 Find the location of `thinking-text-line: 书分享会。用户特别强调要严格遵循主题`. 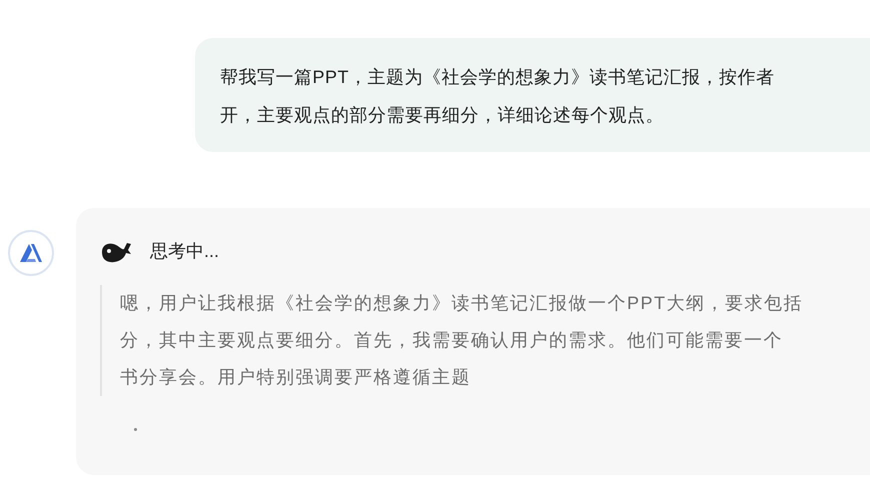

thinking-text-line: 书分享会。用户特别强调要严格遵循主题 is located at coordinates (296, 377).